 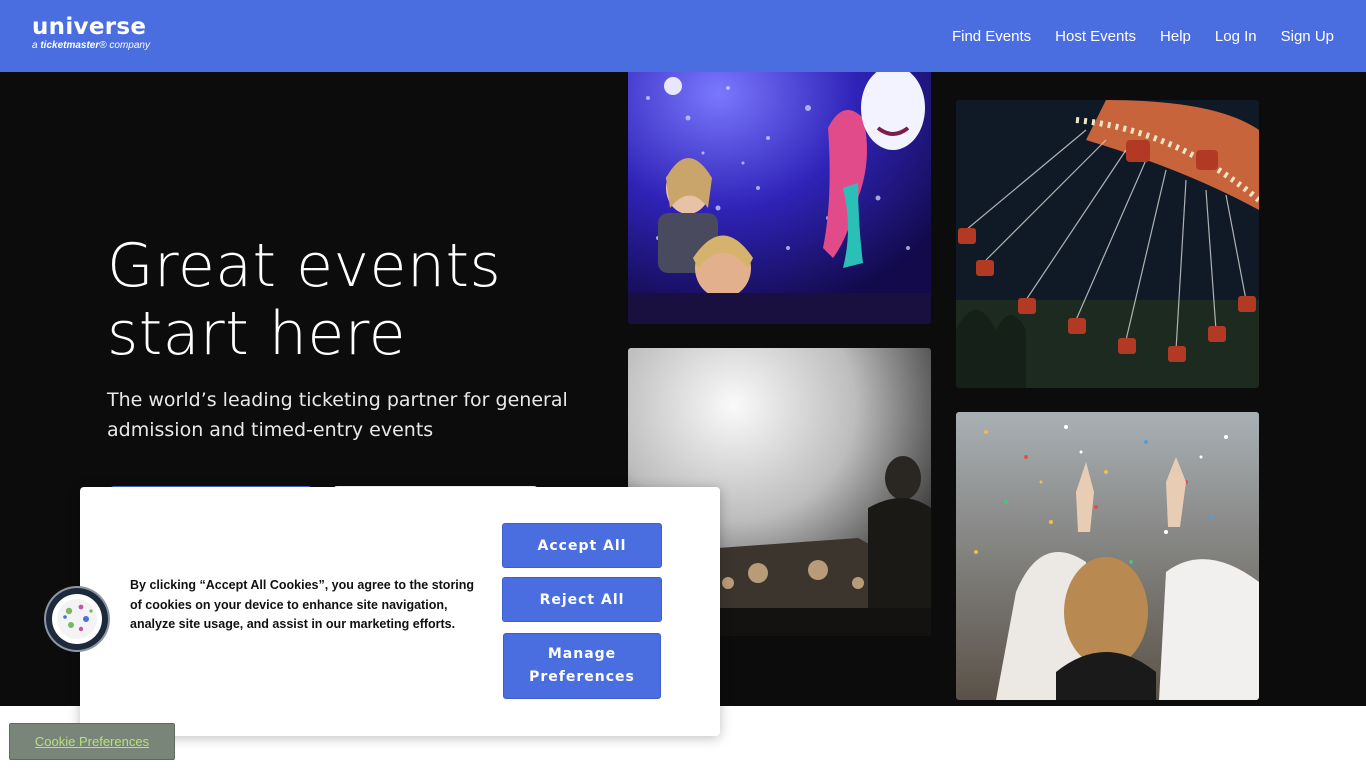 I want to click on nav-log-in: Log In, so click(x=1236, y=36).